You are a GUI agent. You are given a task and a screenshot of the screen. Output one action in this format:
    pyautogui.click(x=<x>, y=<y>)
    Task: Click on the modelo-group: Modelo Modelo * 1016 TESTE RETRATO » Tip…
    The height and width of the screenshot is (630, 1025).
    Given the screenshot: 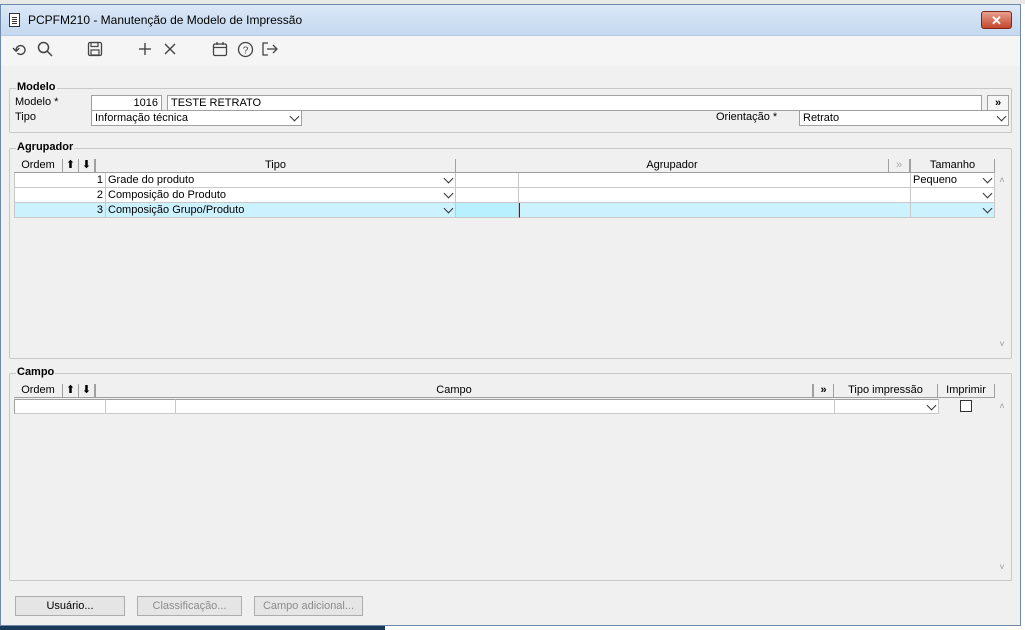 What is the action you would take?
    pyautogui.click(x=510, y=107)
    